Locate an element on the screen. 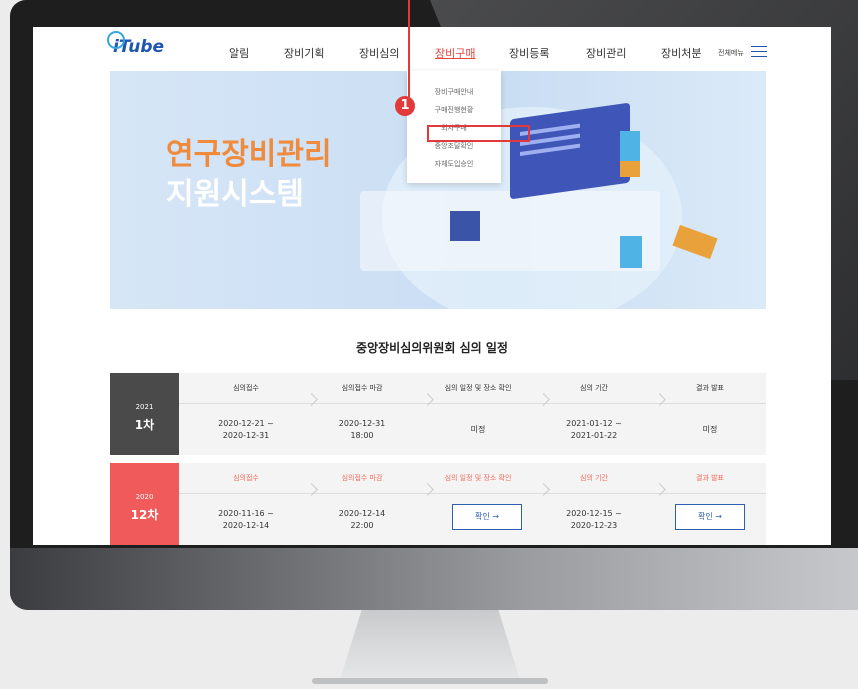  logo-ring-icon is located at coordinates (116, 40).